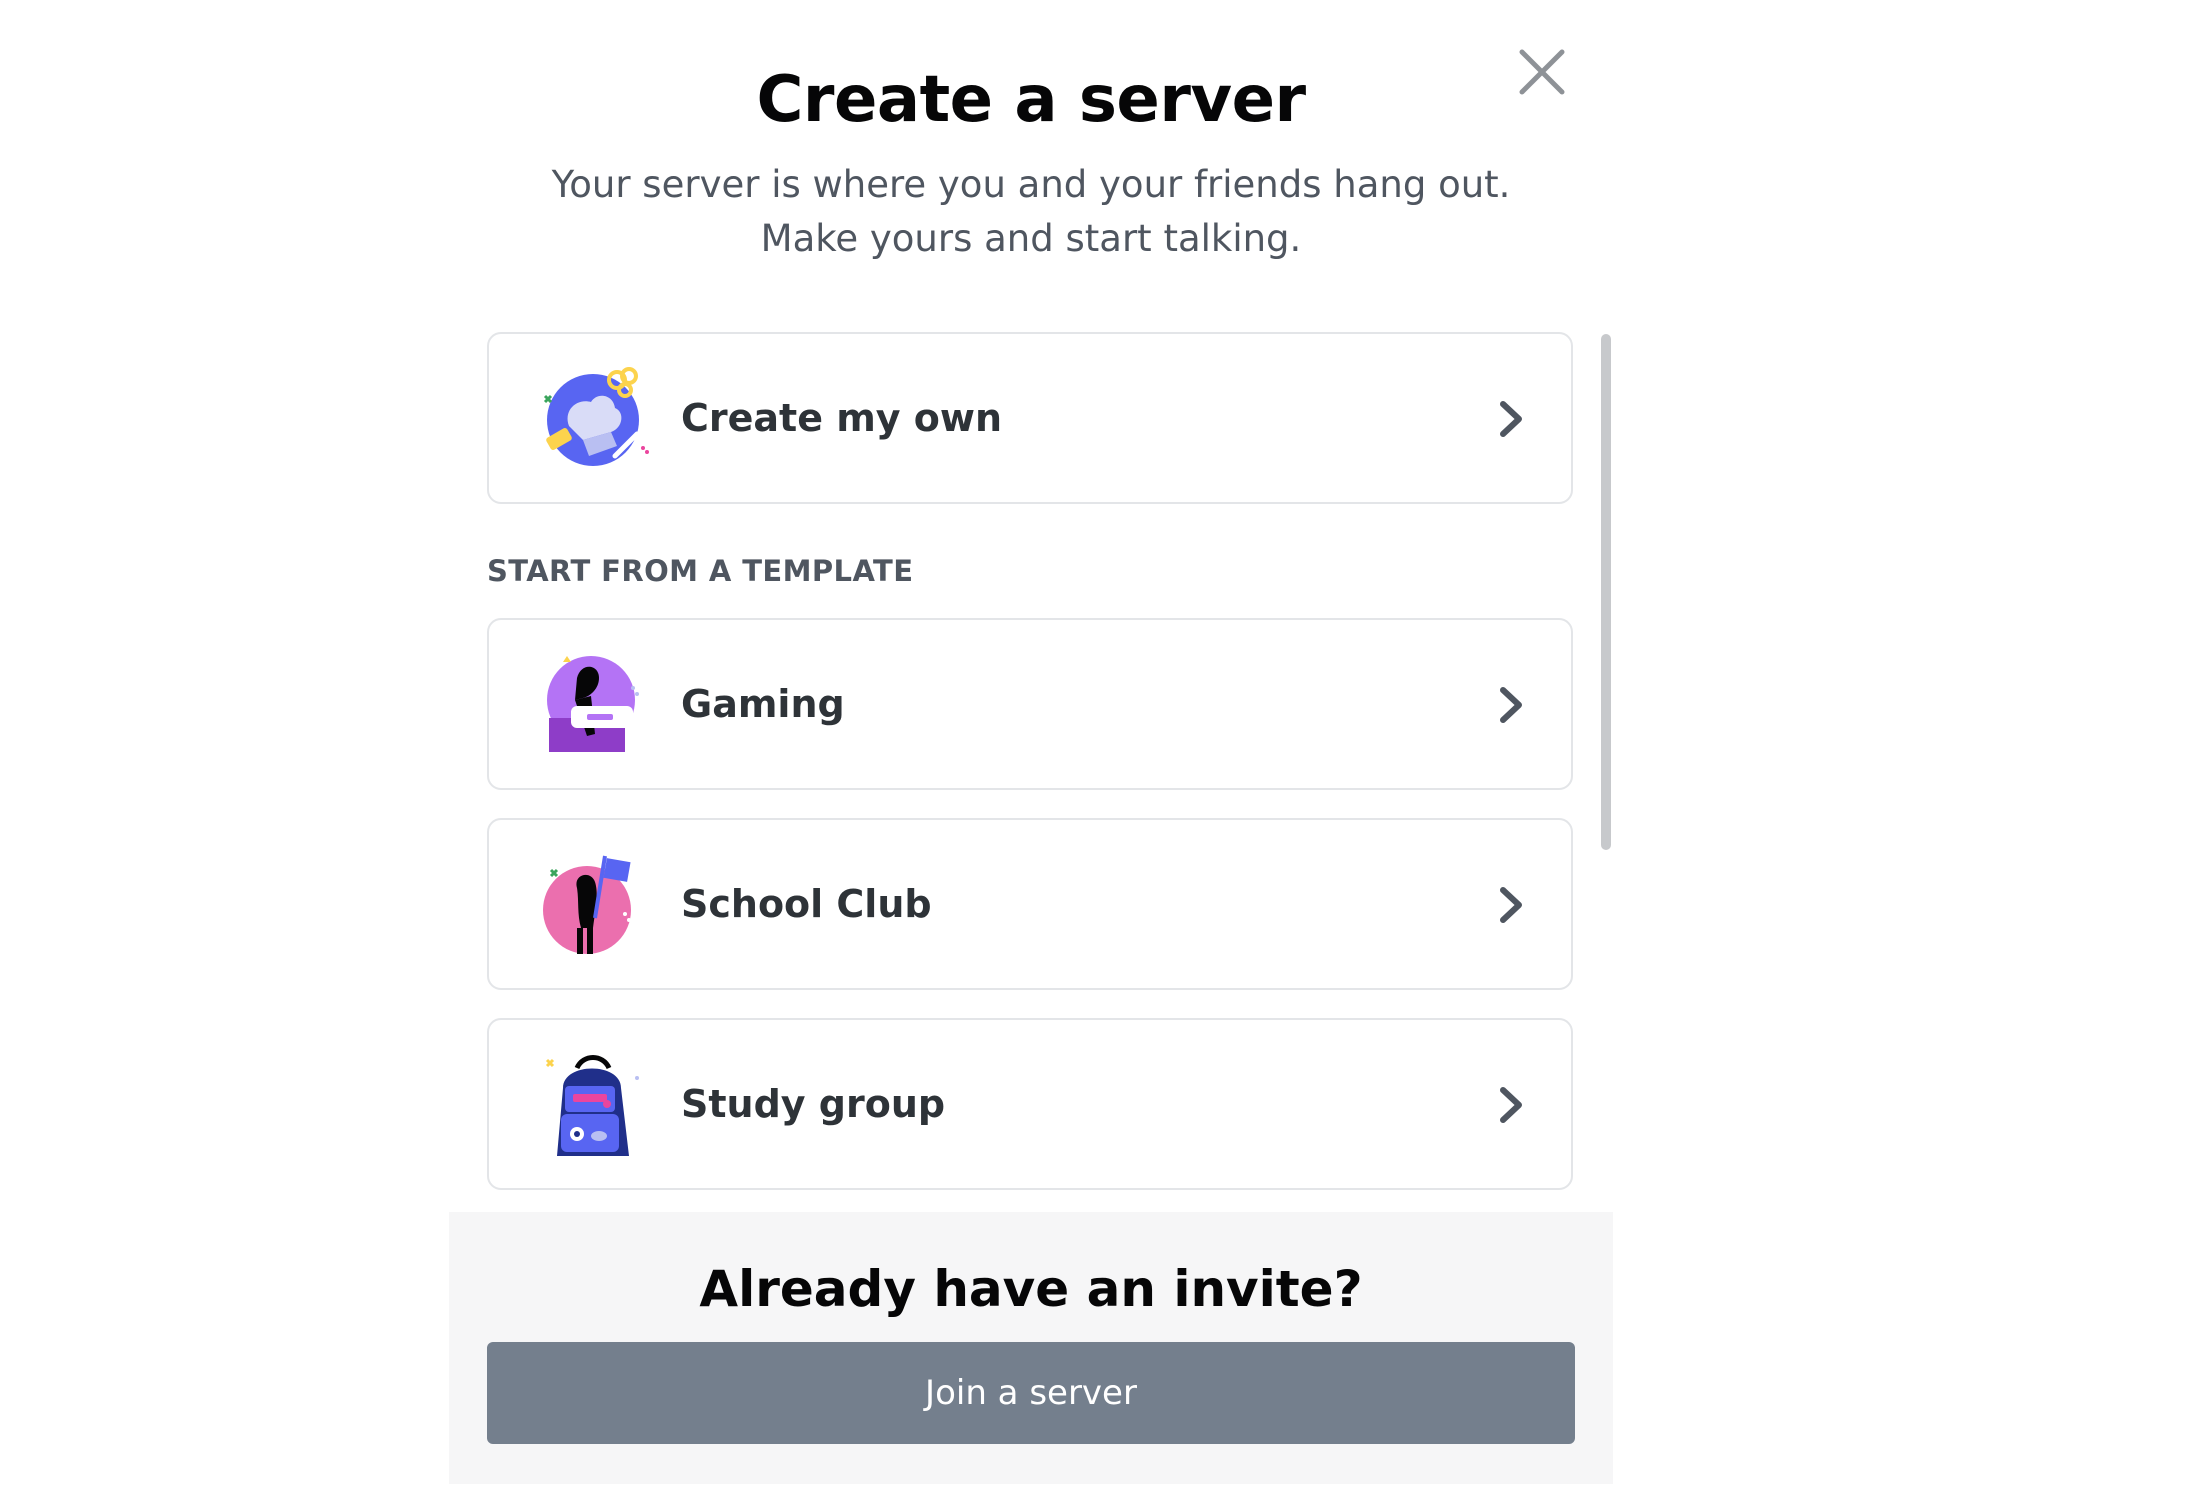 The width and height of the screenshot is (2212, 1510). Describe the element at coordinates (1031, 100) in the screenshot. I see `modal-title: Create a server` at that location.